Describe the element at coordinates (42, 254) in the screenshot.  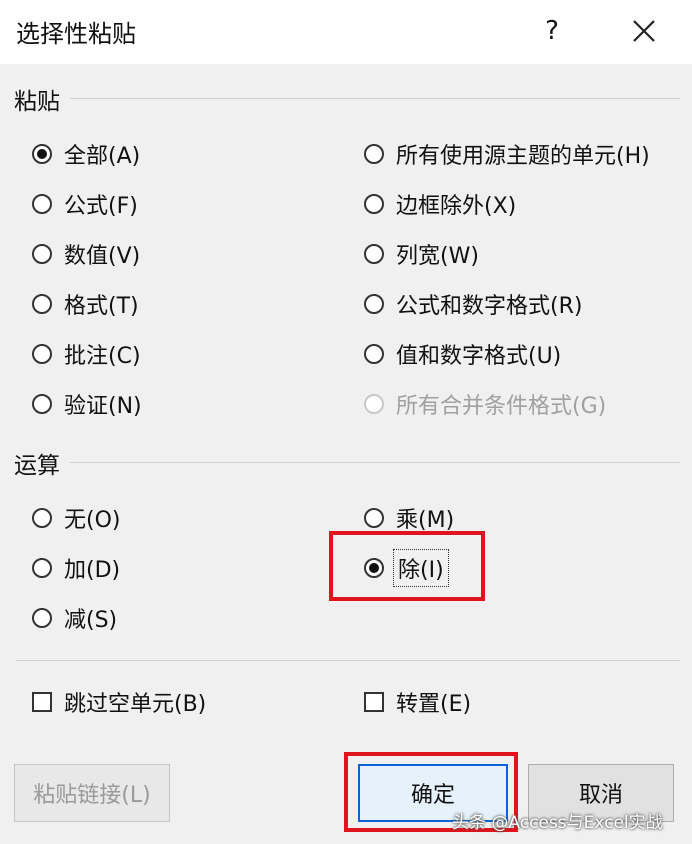
I see `paste-values-radio` at that location.